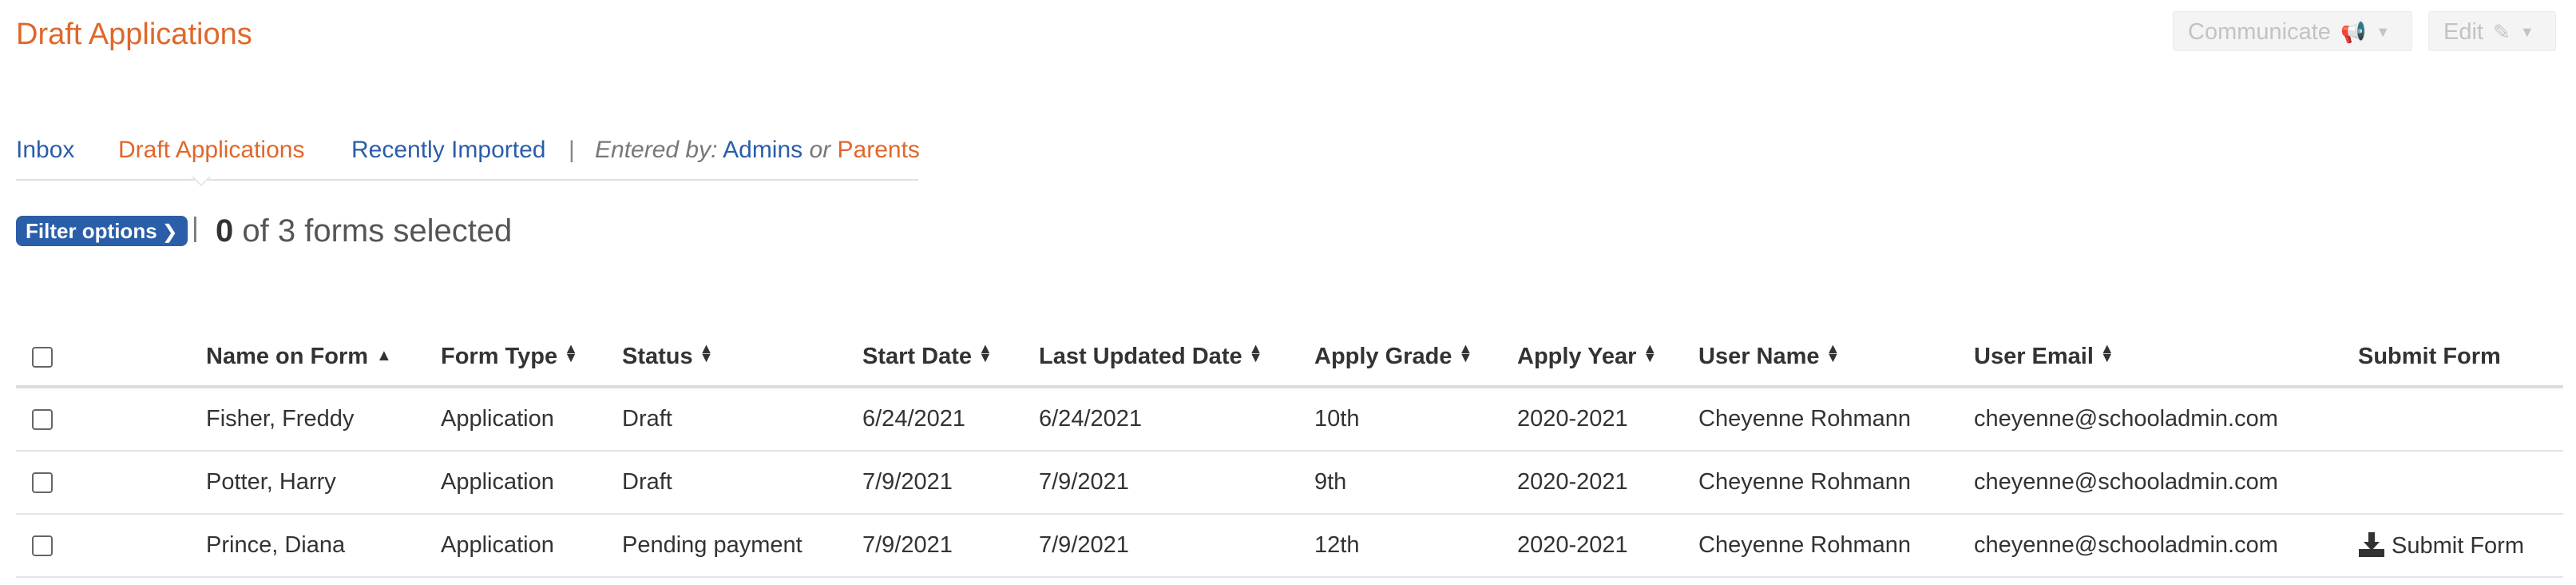 The image size is (2576, 585). Describe the element at coordinates (499, 356) in the screenshot. I see `header-label: Form Type` at that location.